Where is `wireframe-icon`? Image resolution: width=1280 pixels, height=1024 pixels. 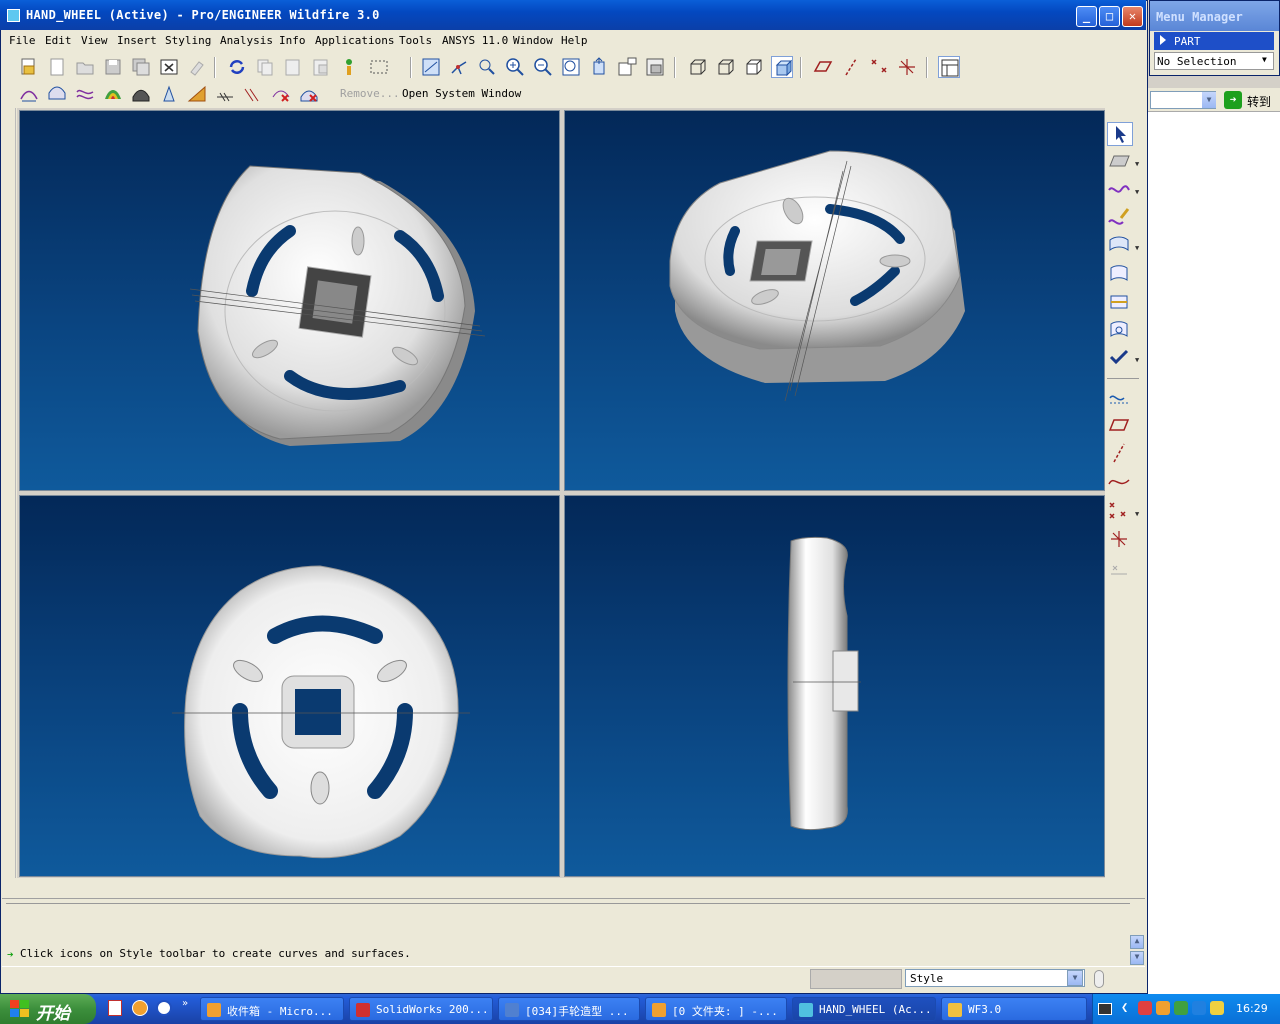
wireframe-icon is located at coordinates (697, 67).